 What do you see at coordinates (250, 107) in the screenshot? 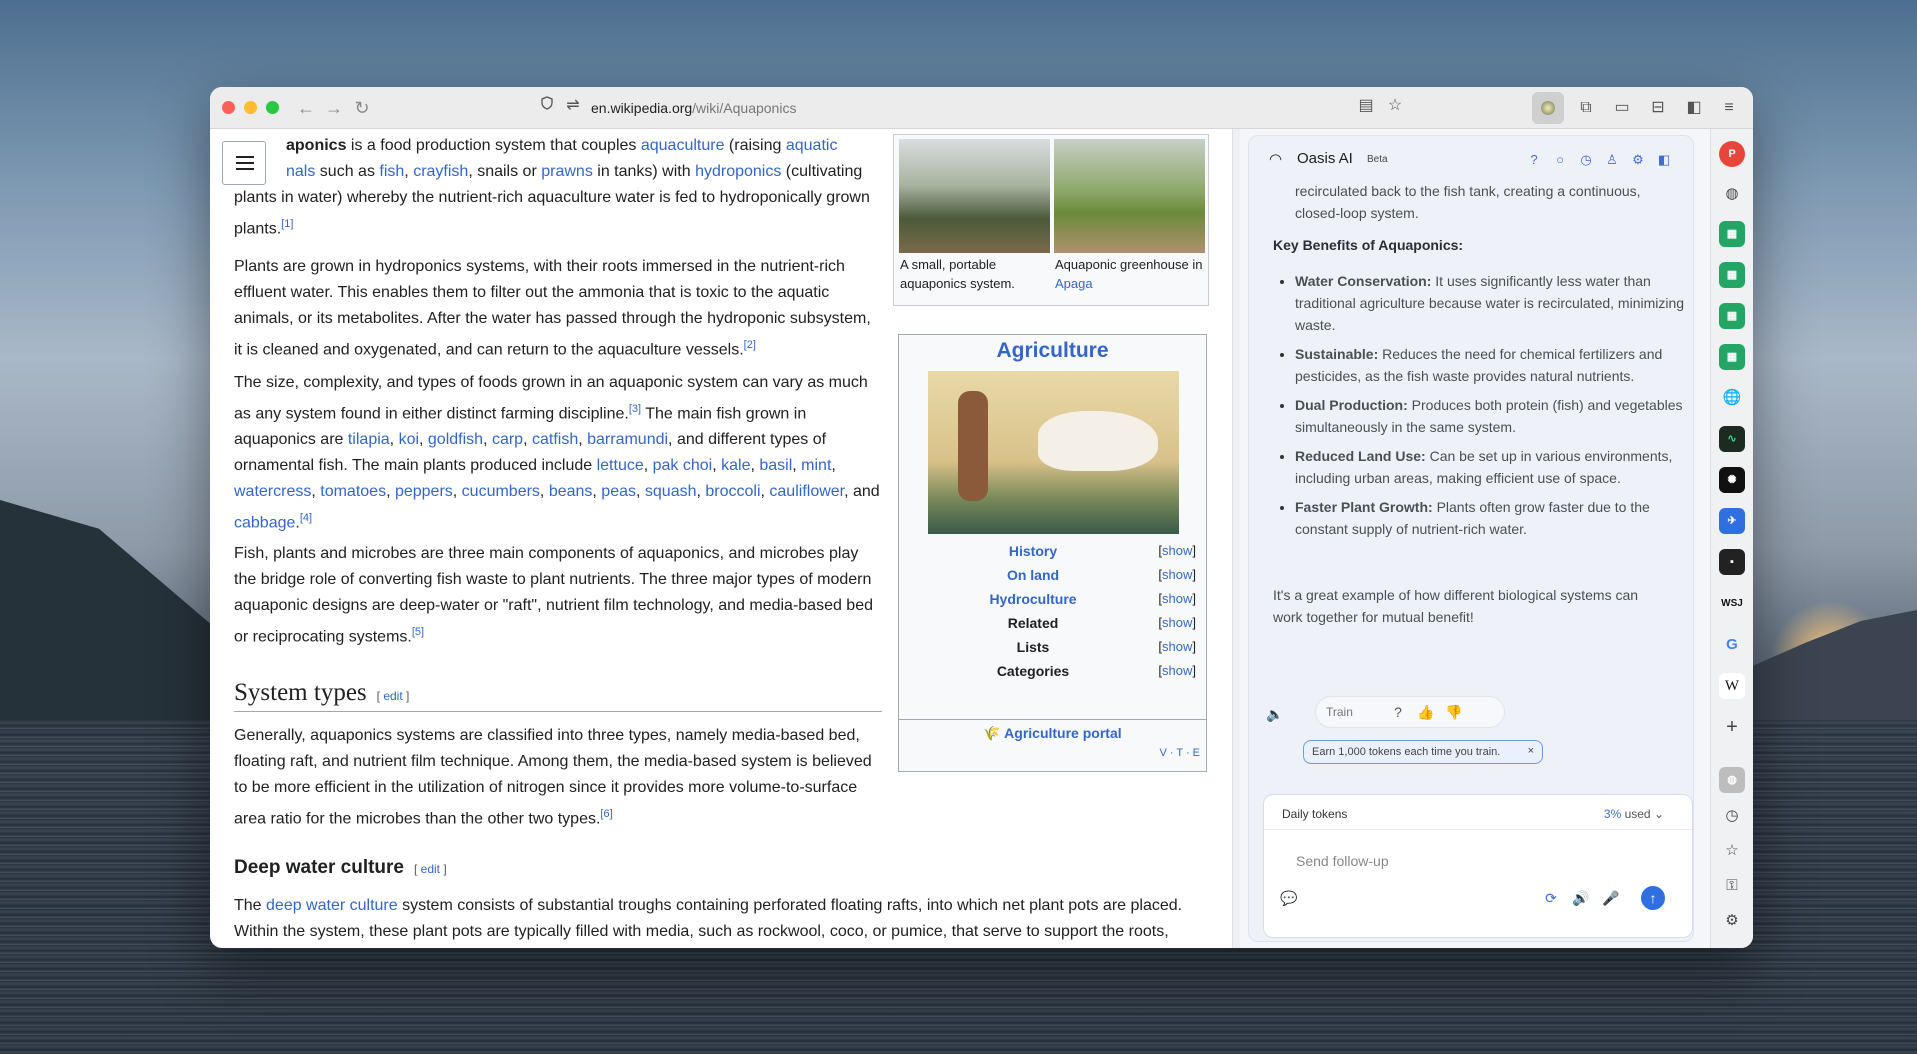
I see `minimize-window-button` at bounding box center [250, 107].